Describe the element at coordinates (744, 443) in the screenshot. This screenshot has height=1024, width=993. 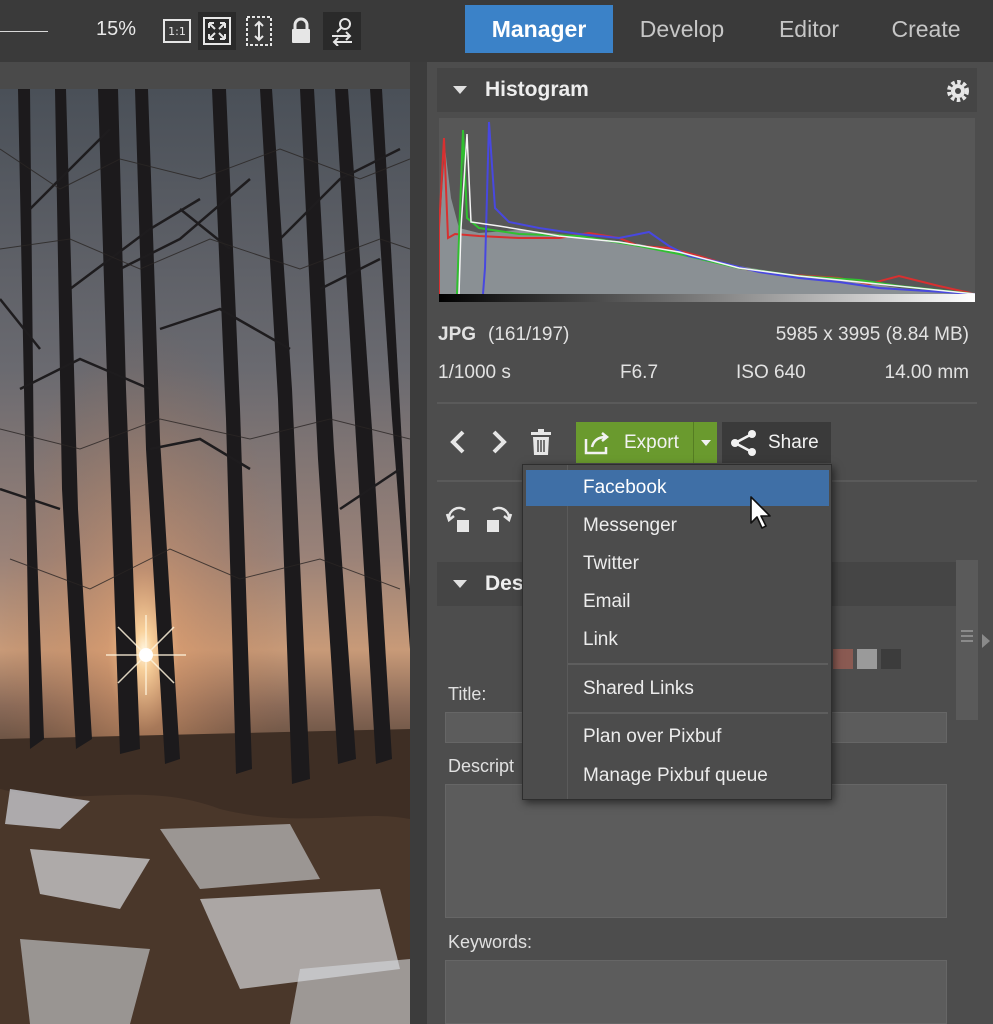
I see `share-icon` at that location.